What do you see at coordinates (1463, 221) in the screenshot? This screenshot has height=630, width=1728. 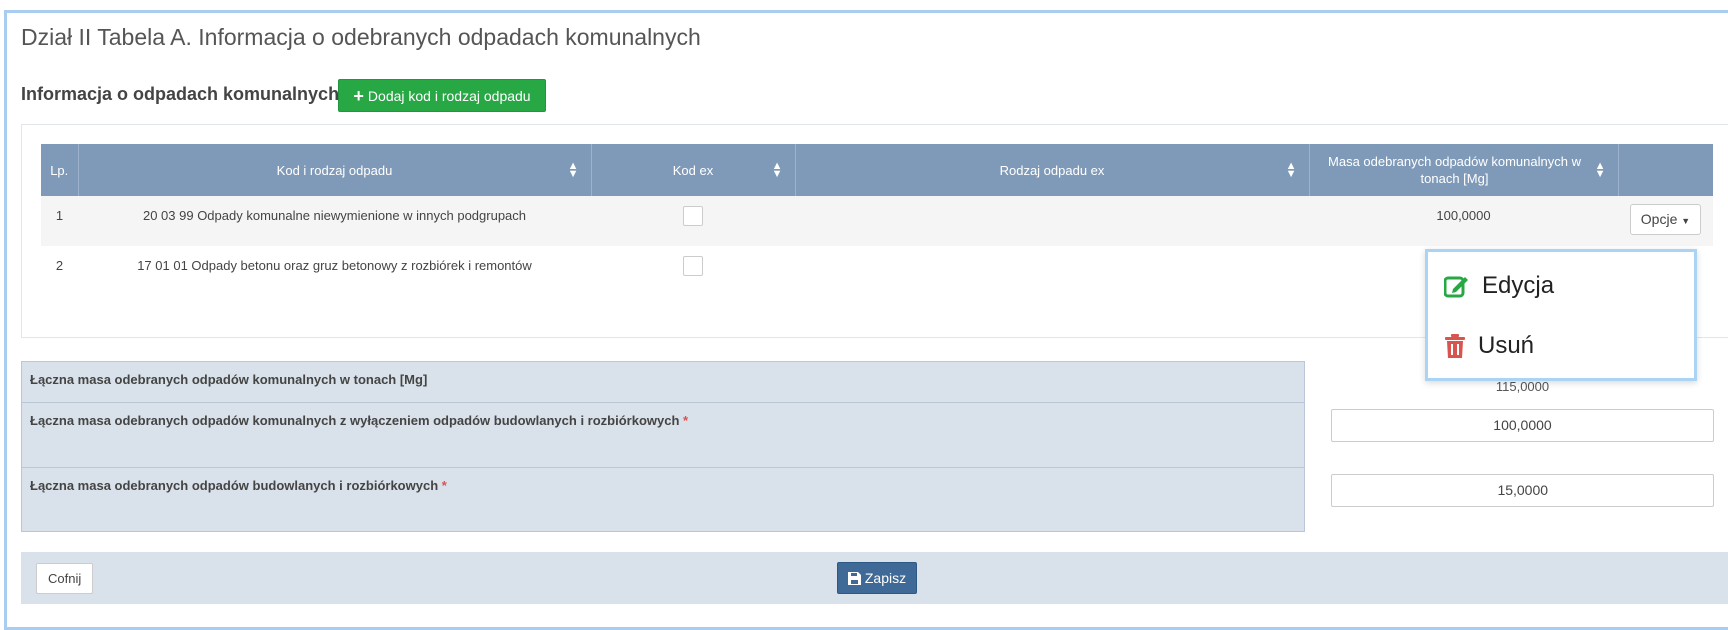 I see `row-masa: 100,0000` at bounding box center [1463, 221].